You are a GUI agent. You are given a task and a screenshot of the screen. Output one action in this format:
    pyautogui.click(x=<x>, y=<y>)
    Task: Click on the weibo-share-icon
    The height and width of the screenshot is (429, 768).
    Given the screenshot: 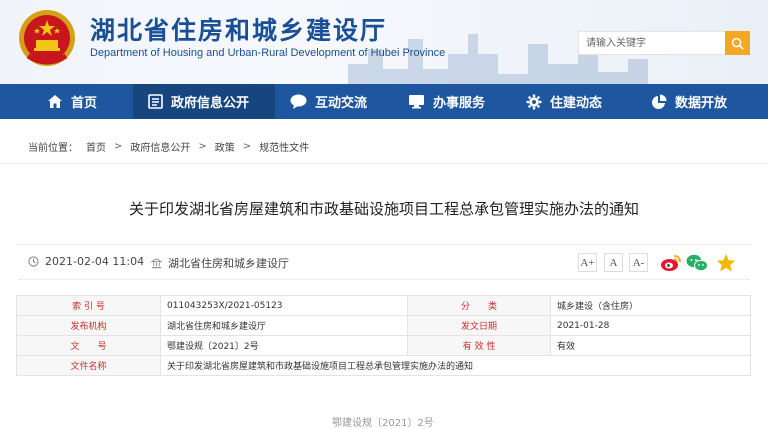 What is the action you would take?
    pyautogui.click(x=671, y=263)
    